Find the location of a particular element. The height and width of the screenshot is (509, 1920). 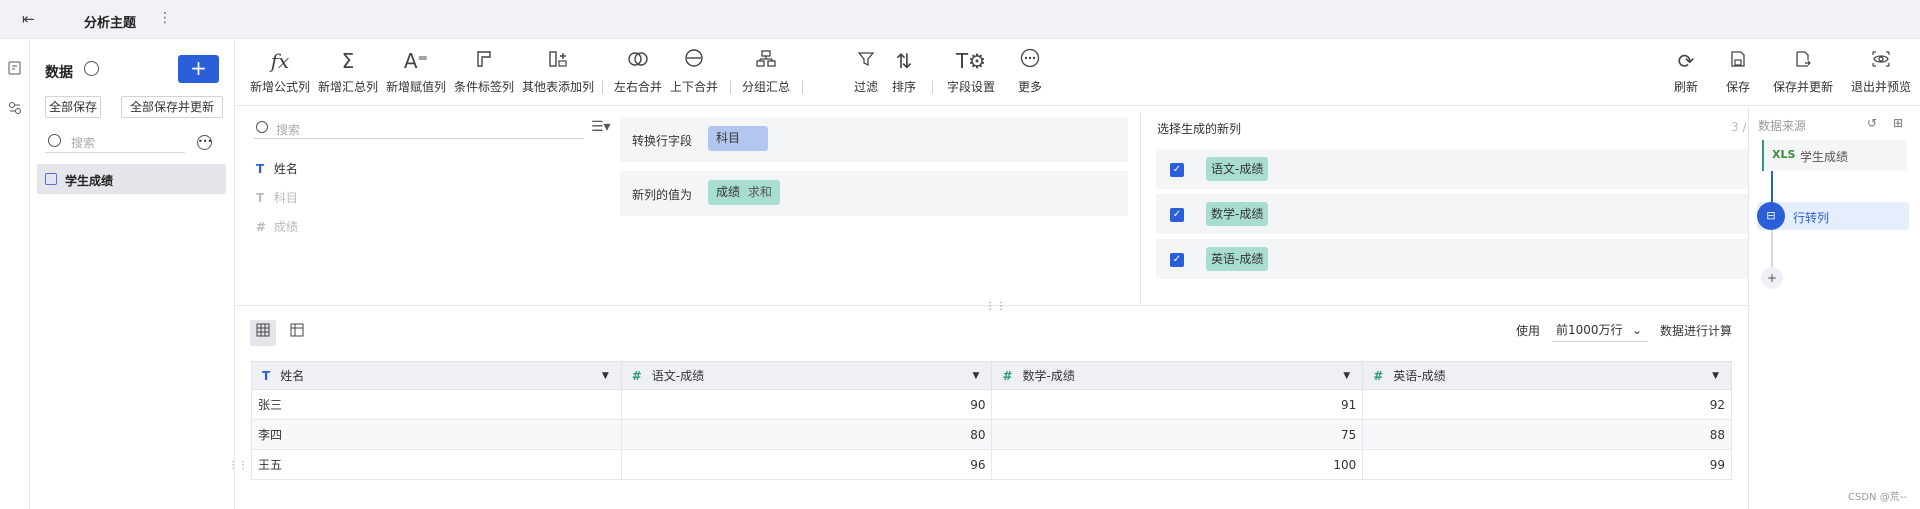

toolbar-group-summary: 分组汇总 is located at coordinates (766, 71).